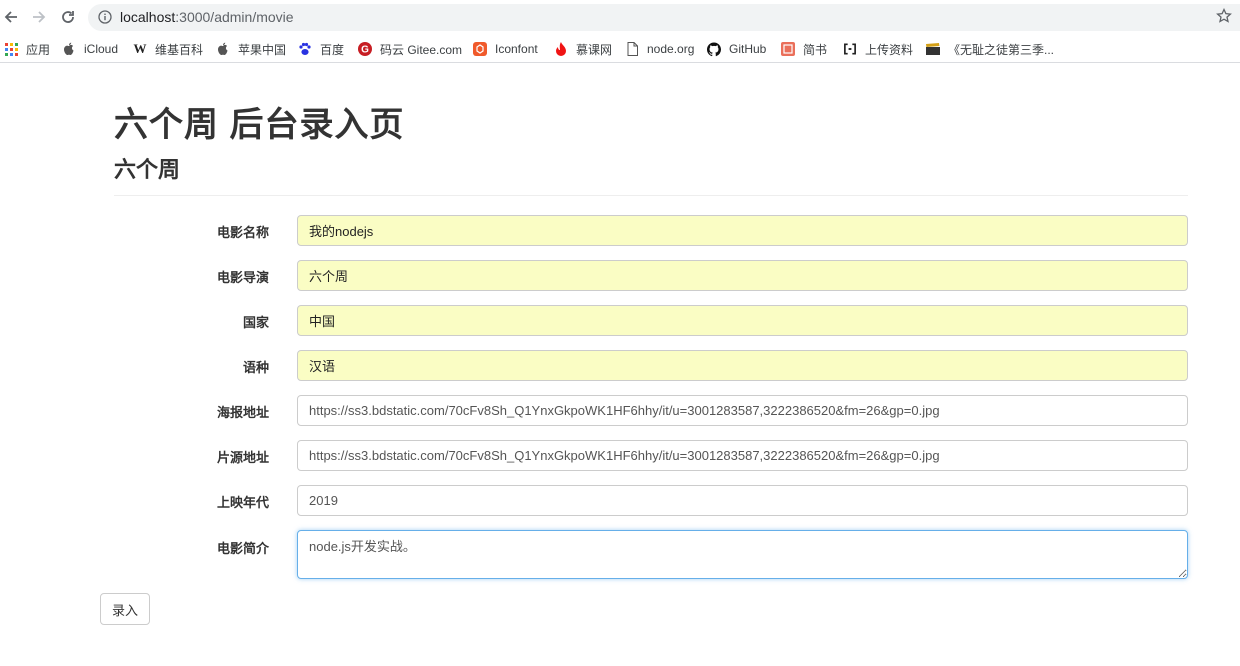  What do you see at coordinates (742, 554) in the screenshot?
I see `summary-textarea: node.js开发实战。` at bounding box center [742, 554].